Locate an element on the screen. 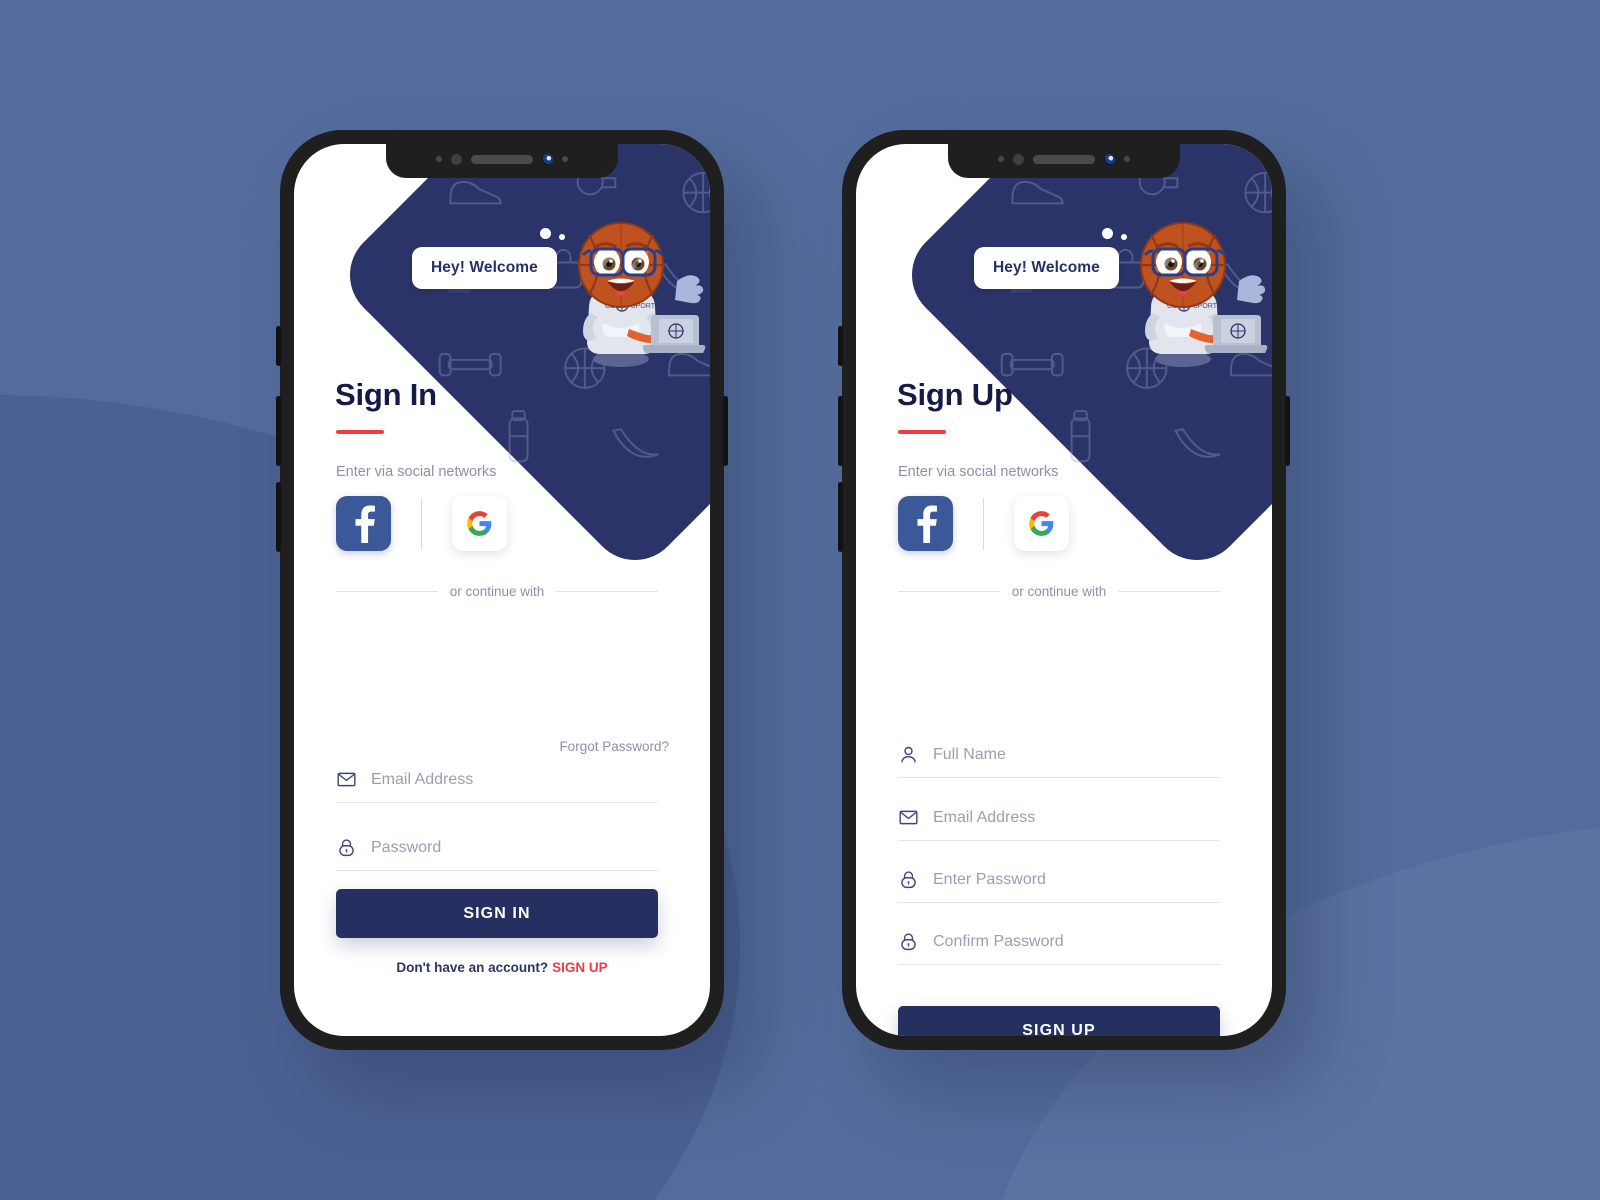 The image size is (1600, 1200). full-name-placeholder: Full Name is located at coordinates (969, 754).